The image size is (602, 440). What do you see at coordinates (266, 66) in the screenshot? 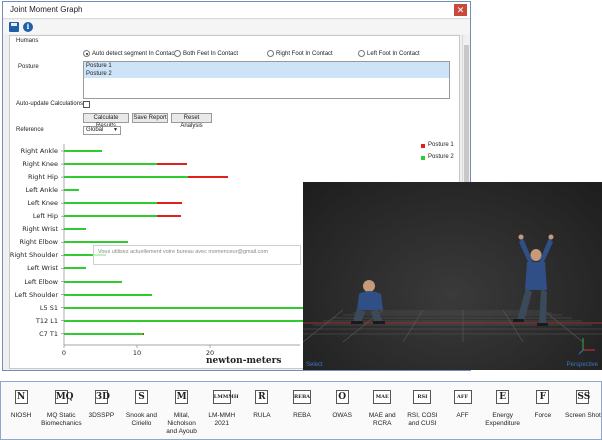
I see `posture-list-item: Posture 1` at bounding box center [266, 66].